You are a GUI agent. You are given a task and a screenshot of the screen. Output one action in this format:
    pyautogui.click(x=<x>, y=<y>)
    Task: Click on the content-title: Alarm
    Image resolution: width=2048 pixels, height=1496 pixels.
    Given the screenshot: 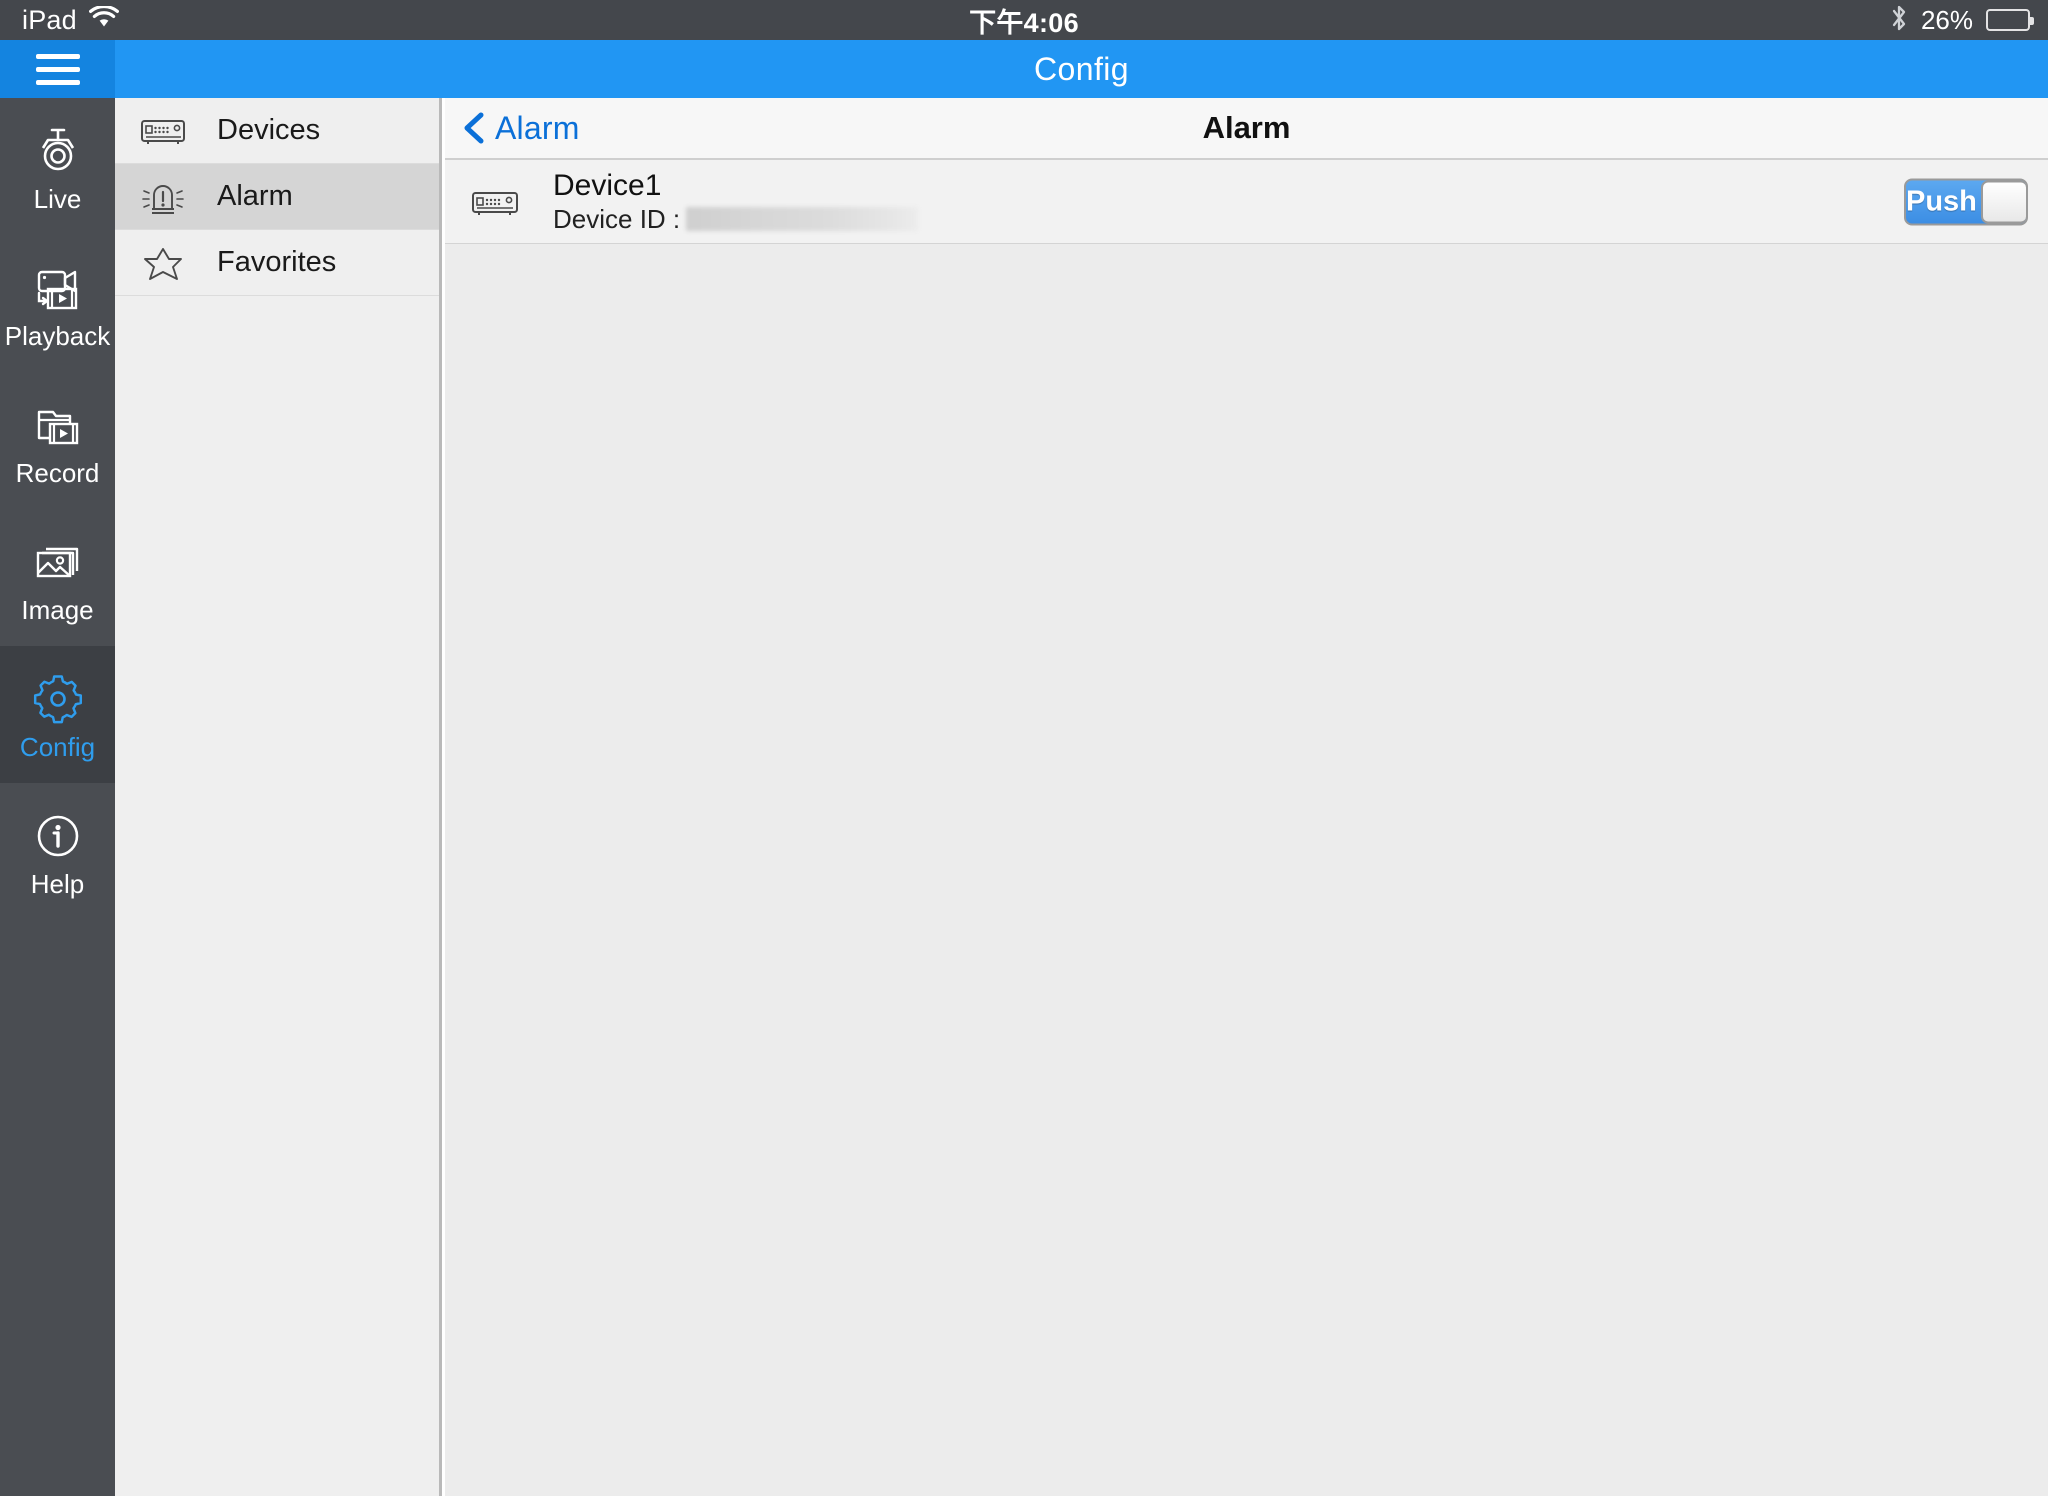 What is the action you would take?
    pyautogui.click(x=1246, y=127)
    